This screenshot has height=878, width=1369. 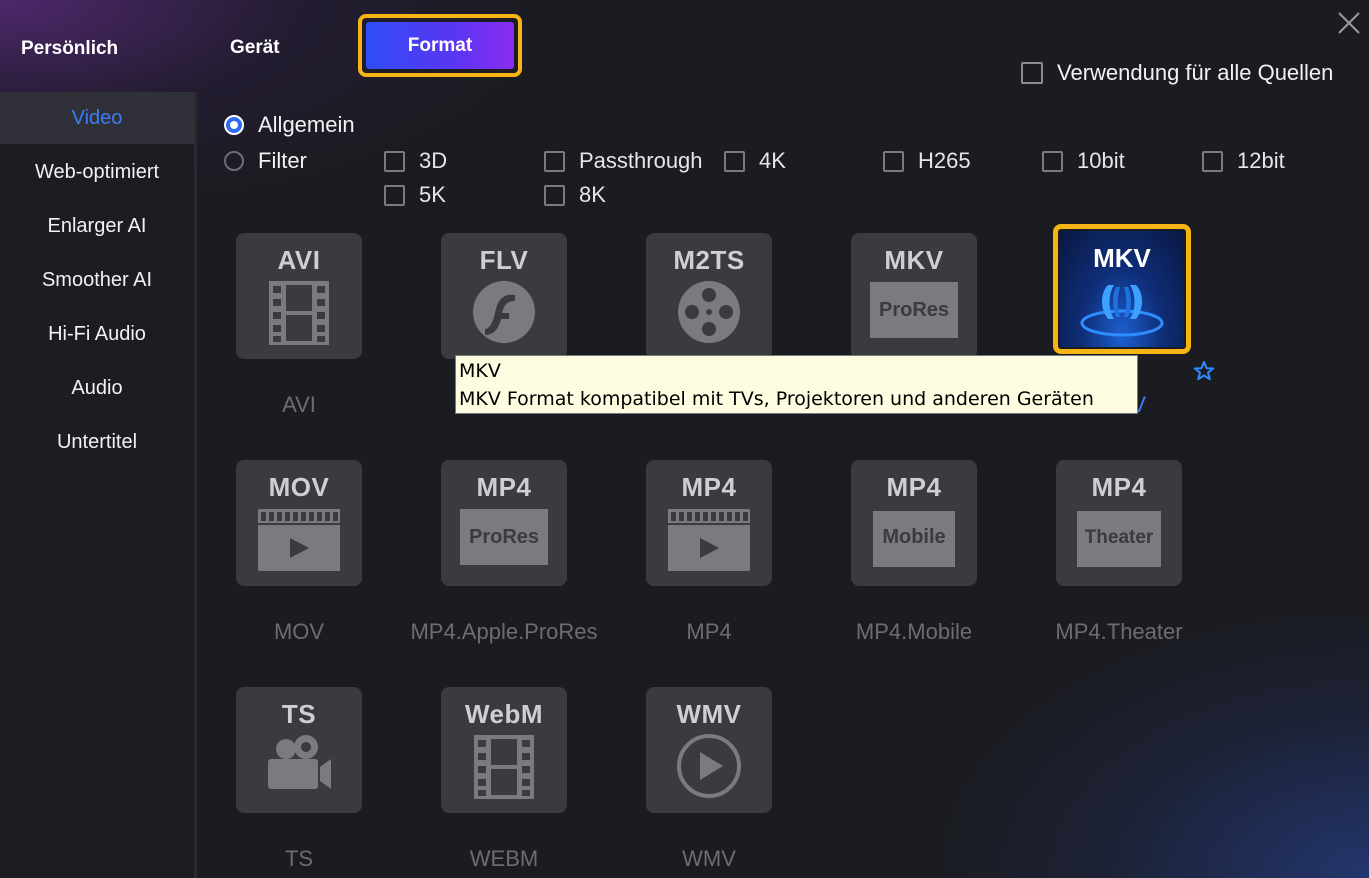 What do you see at coordinates (1122, 311) in the screenshot?
I see `mkv-logo-icon` at bounding box center [1122, 311].